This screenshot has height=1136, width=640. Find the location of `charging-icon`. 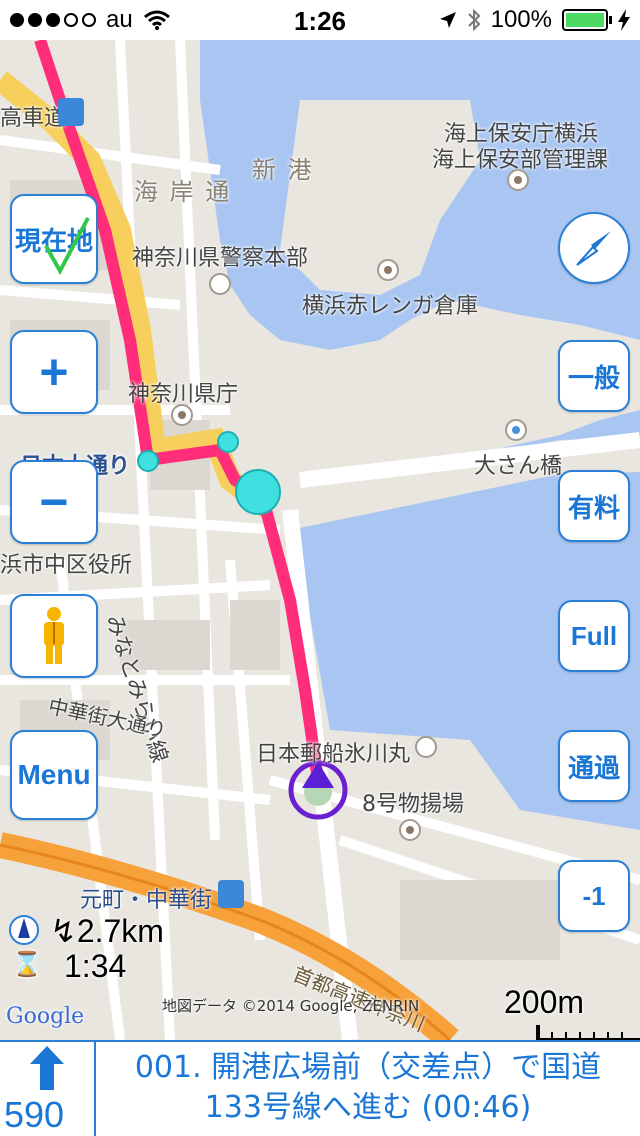

charging-icon is located at coordinates (624, 20).